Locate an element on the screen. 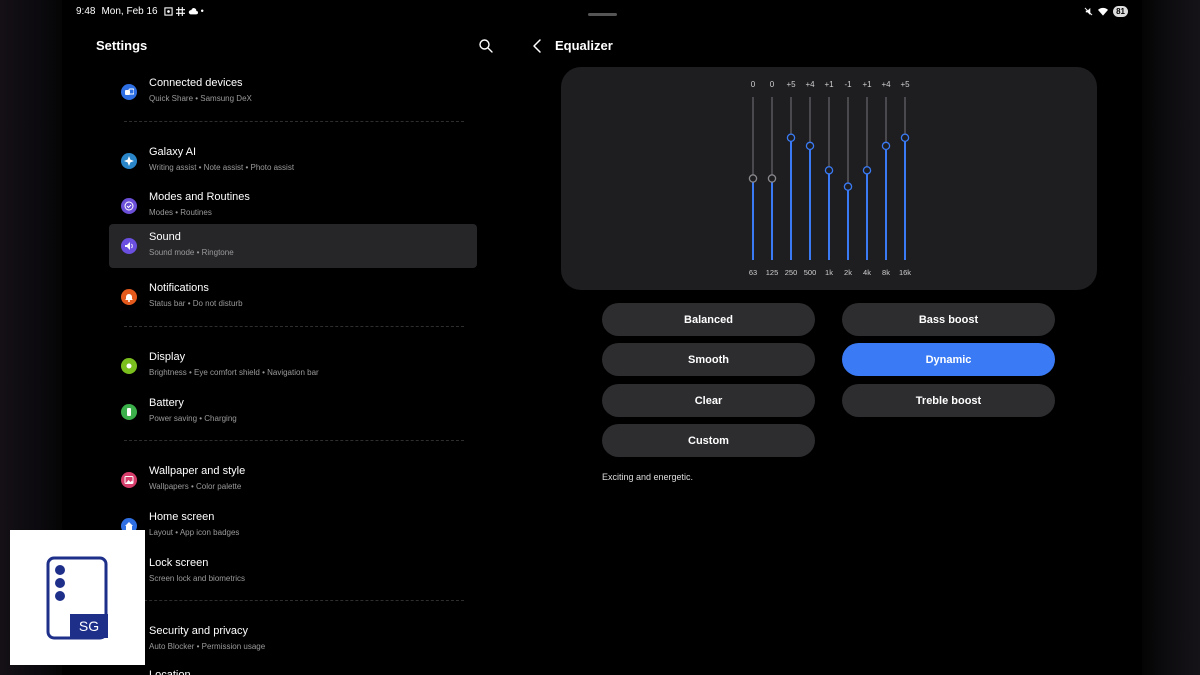 This screenshot has width=1200, height=675. sg-logo: SG is located at coordinates (77, 597).